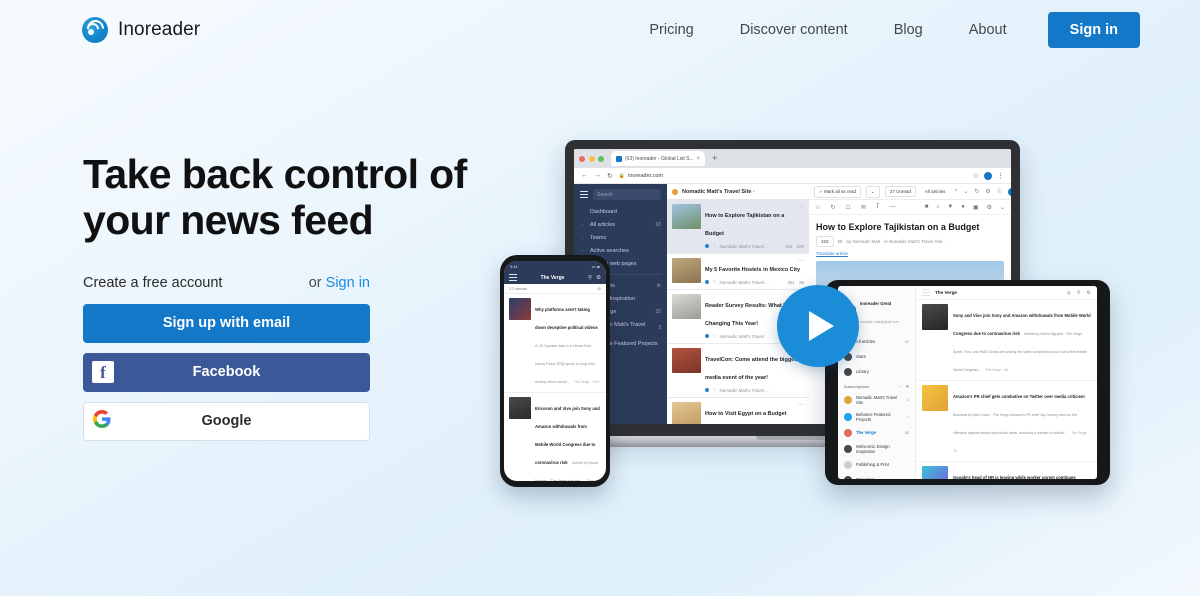 Image resolution: width=1200 pixels, height=596 pixels. What do you see at coordinates (555, 289) in the screenshot?
I see `phone-filter-bar: 17 unread ◎` at bounding box center [555, 289].